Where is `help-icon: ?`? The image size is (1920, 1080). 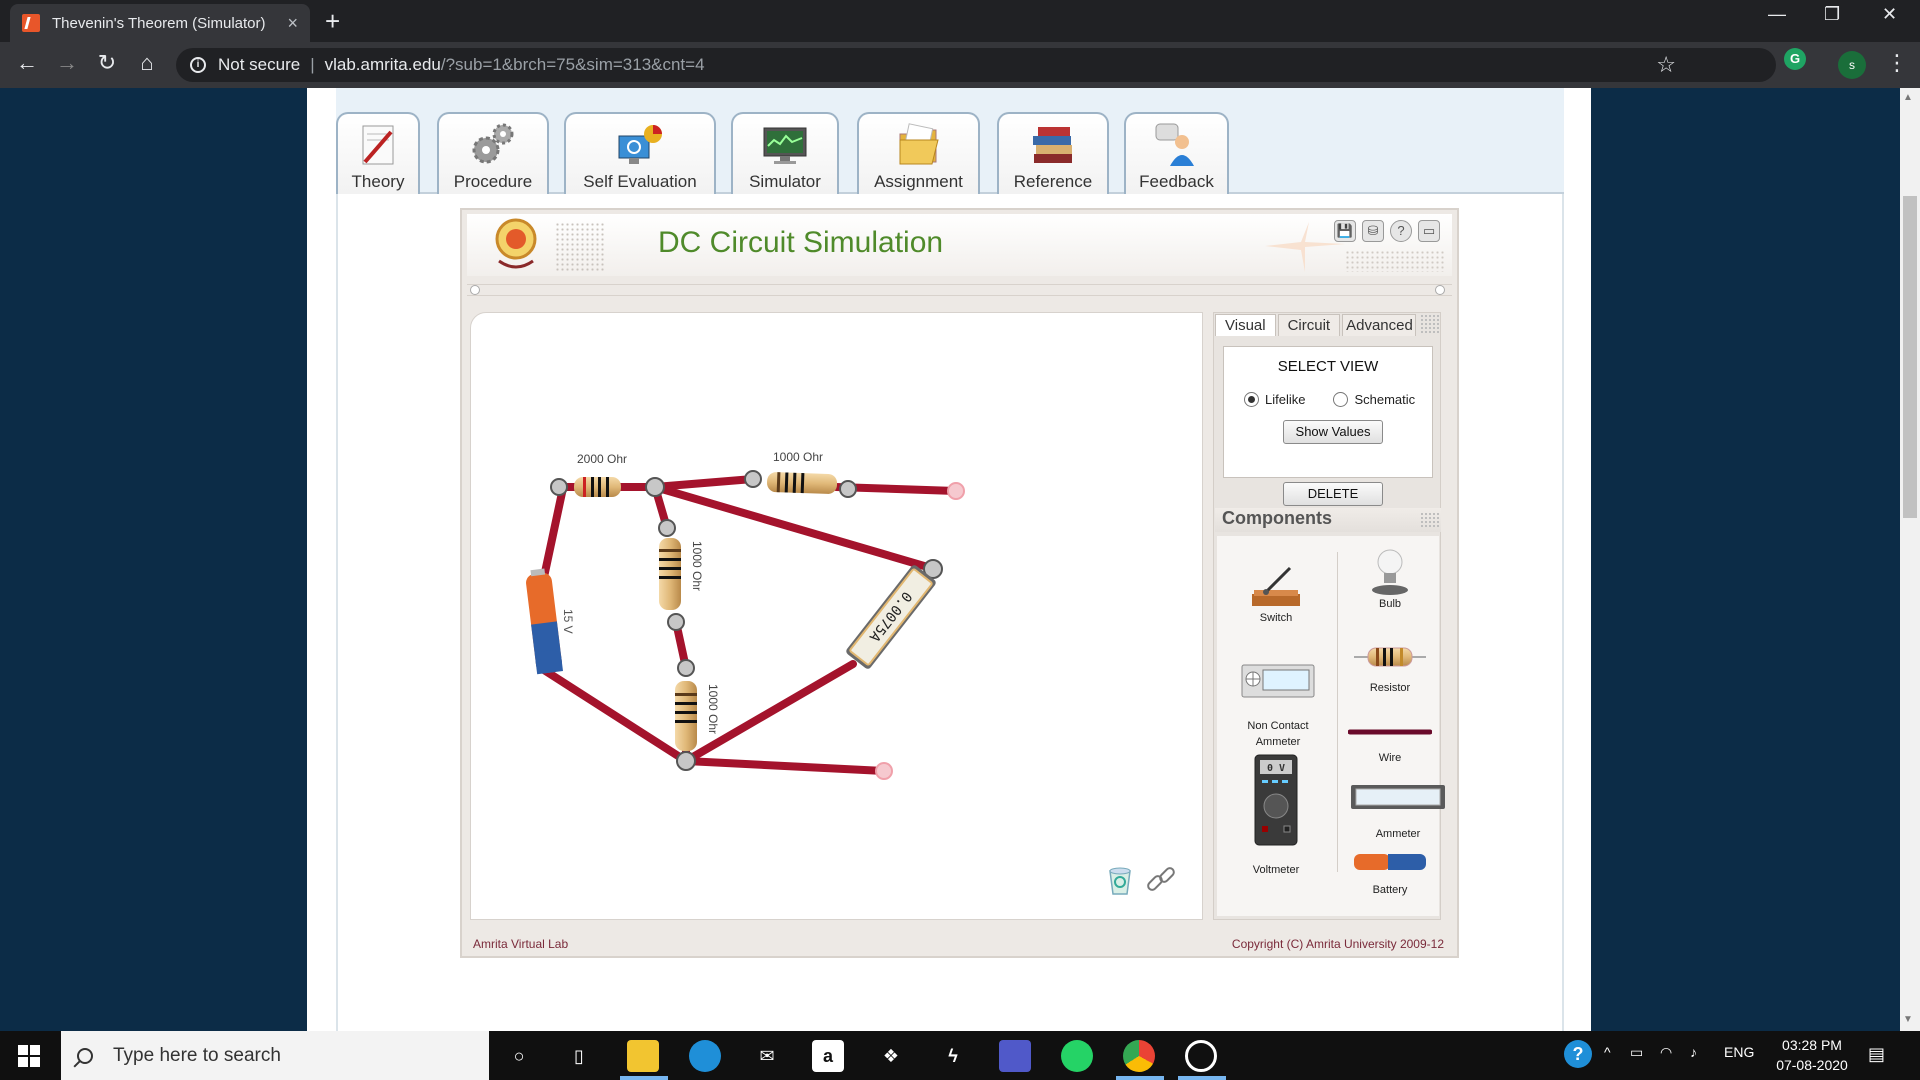 help-icon: ? is located at coordinates (1401, 231).